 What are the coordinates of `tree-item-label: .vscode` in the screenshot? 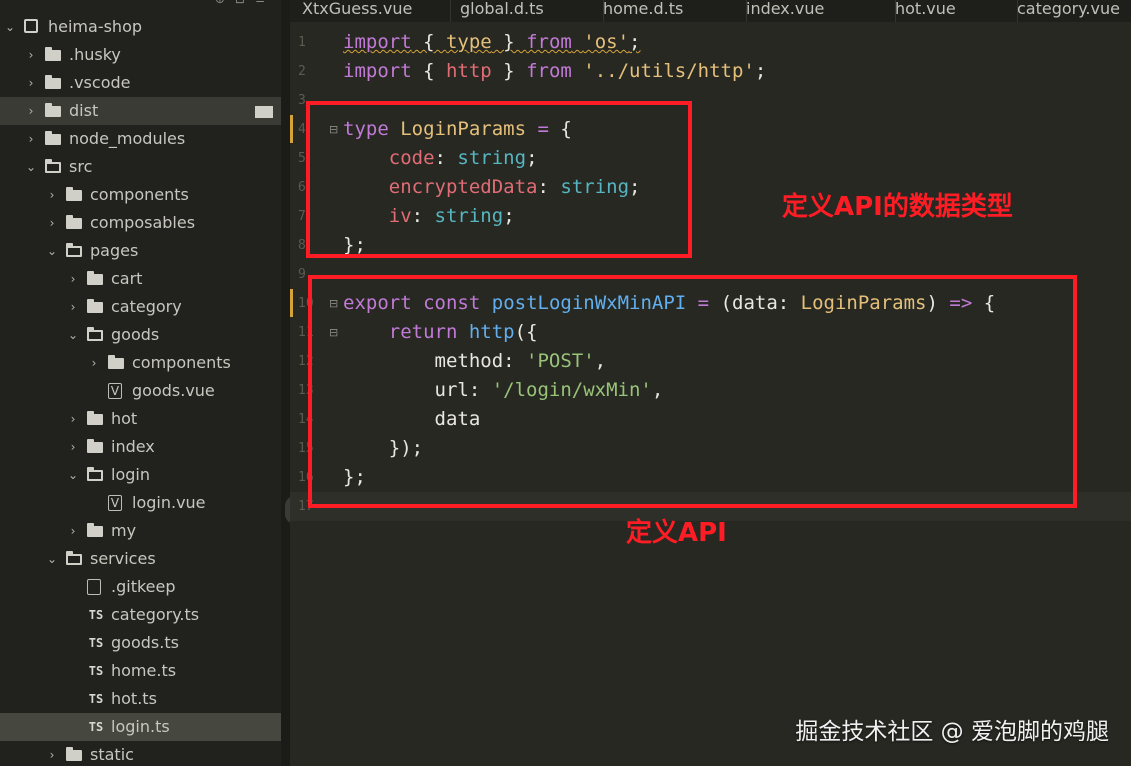 It's located at (100, 82).